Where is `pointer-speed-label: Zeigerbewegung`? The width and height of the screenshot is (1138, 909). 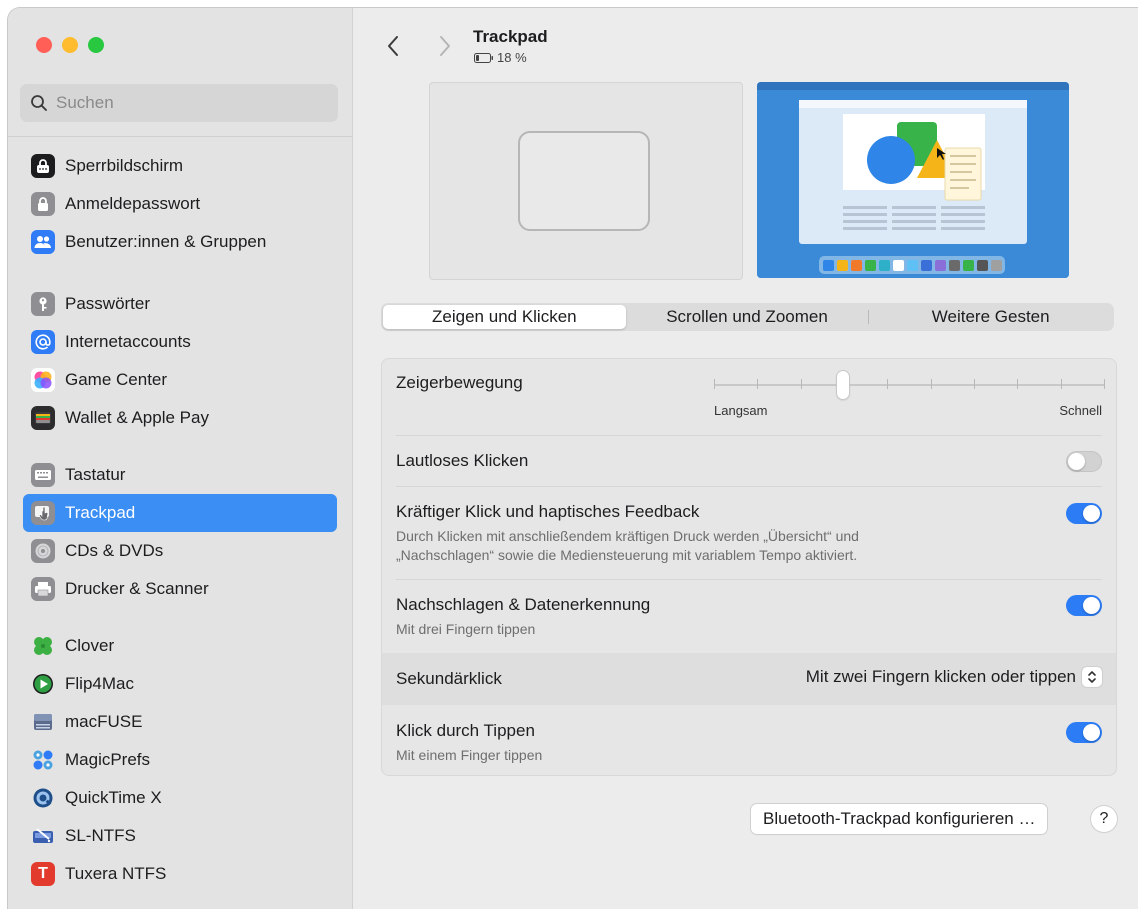
pointer-speed-label: Zeigerbewegung is located at coordinates (459, 382).